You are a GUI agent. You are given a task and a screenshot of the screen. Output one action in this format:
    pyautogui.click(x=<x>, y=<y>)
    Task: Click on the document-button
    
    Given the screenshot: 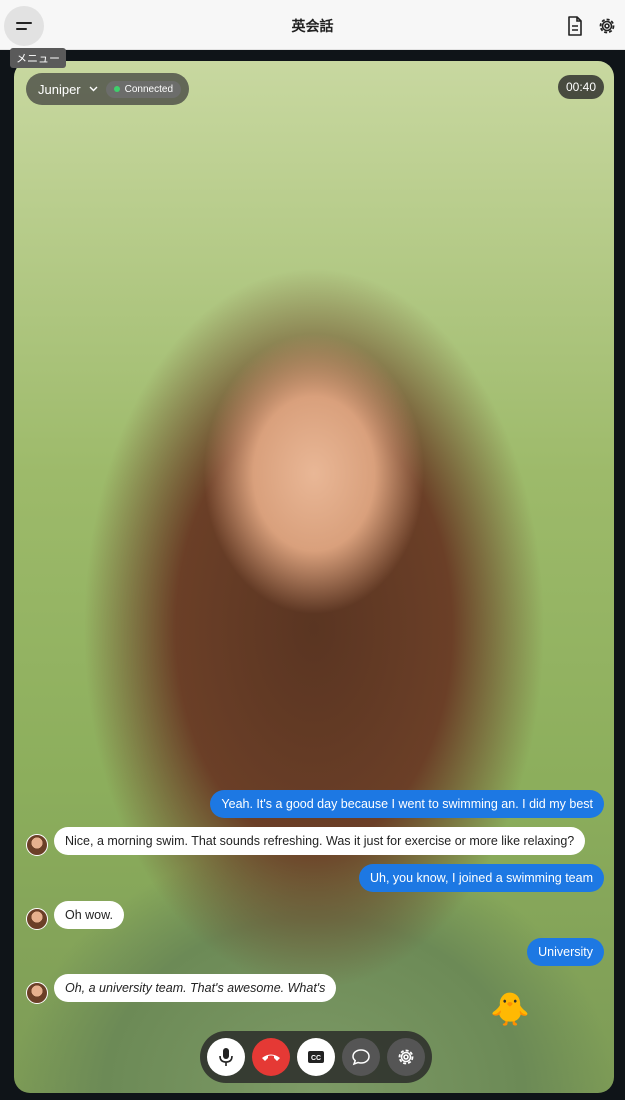 What is the action you would take?
    pyautogui.click(x=575, y=26)
    